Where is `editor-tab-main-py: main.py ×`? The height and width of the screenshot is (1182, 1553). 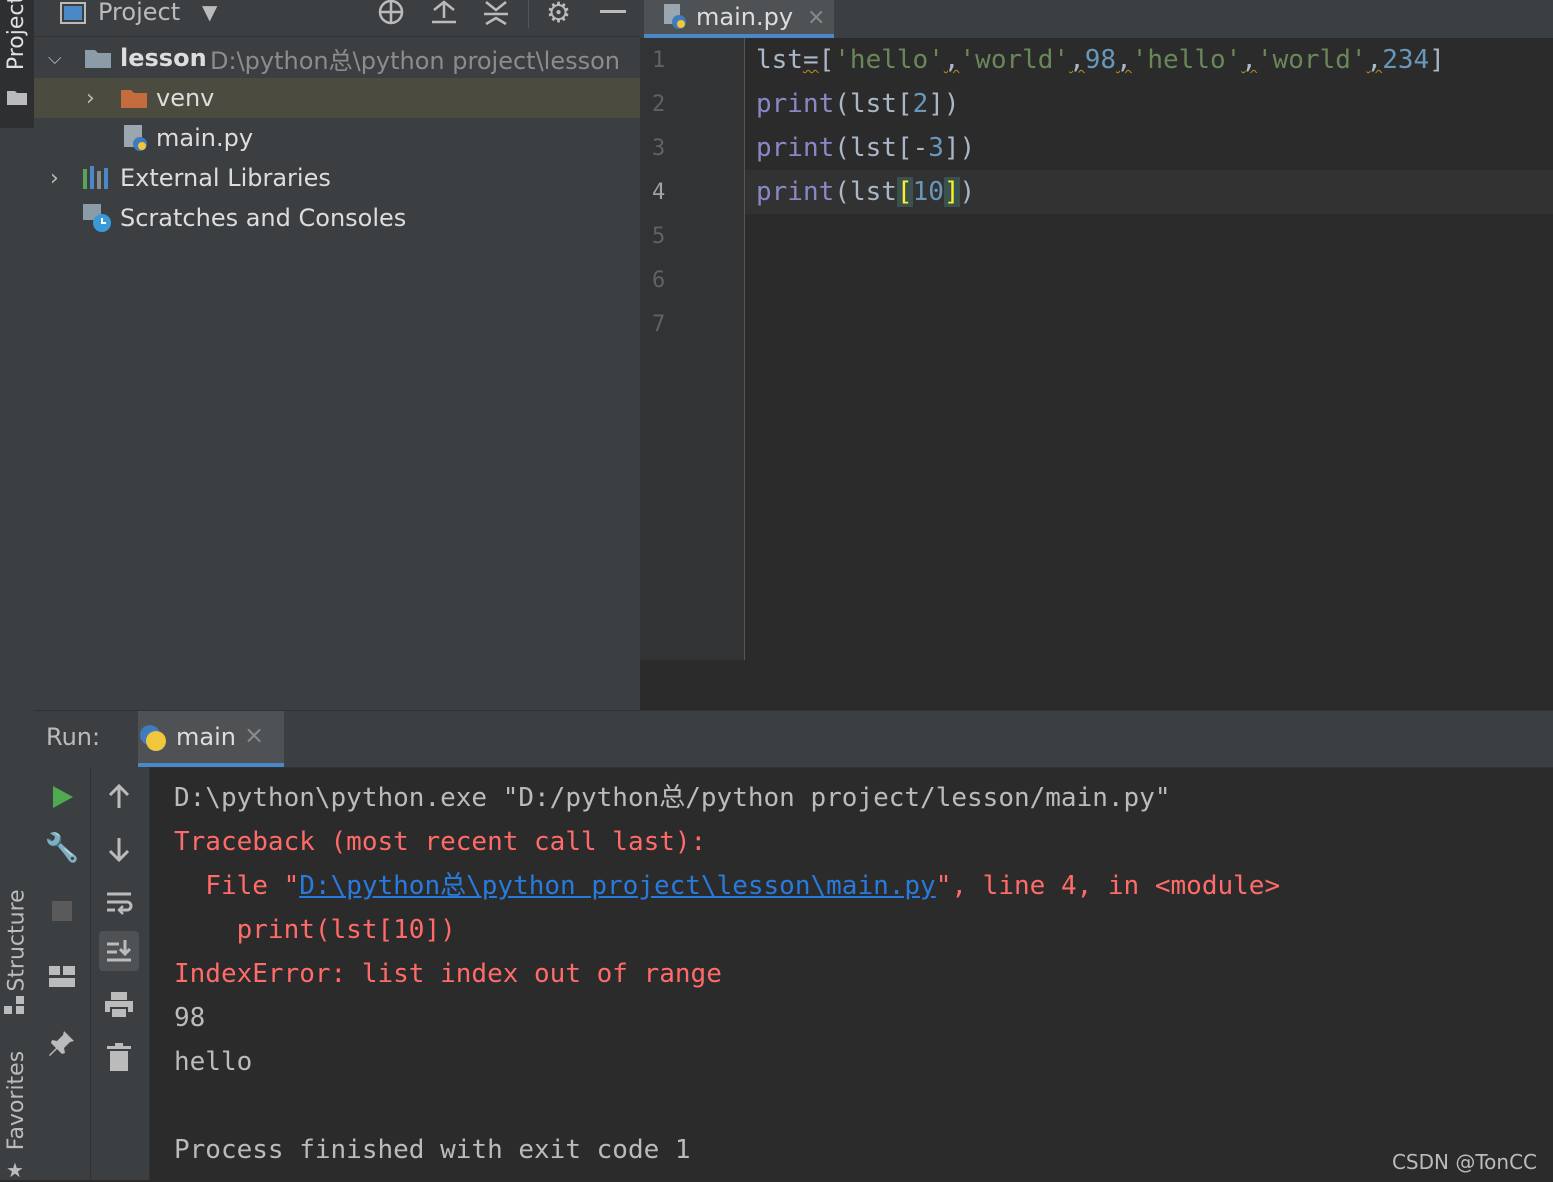
editor-tab-main-py: main.py × is located at coordinates (739, 19).